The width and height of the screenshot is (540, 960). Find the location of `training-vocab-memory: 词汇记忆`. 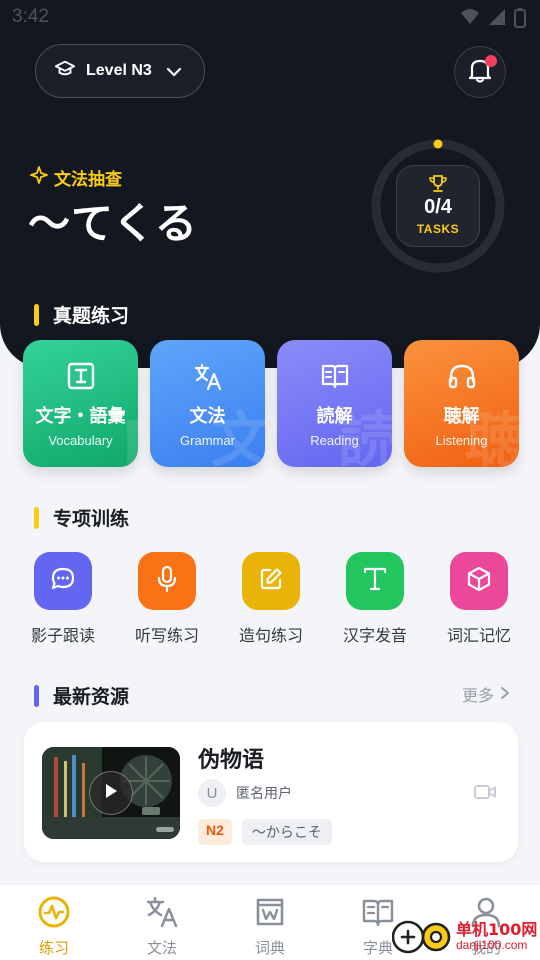

training-vocab-memory: 词汇记忆 is located at coordinates (479, 599).